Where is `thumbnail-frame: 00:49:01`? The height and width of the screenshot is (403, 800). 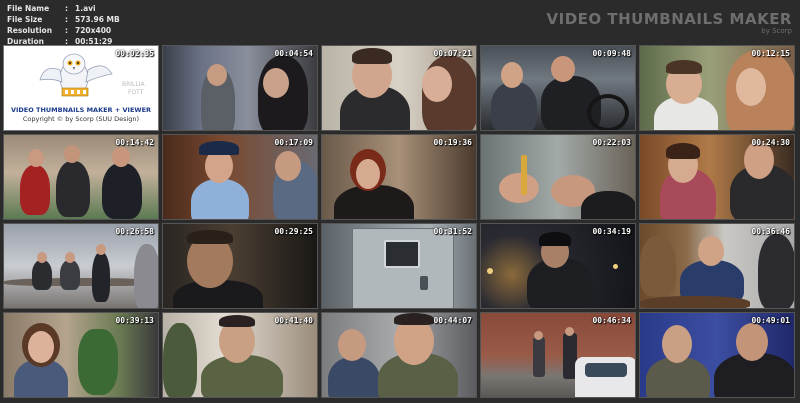 thumbnail-frame: 00:49:01 is located at coordinates (717, 355).